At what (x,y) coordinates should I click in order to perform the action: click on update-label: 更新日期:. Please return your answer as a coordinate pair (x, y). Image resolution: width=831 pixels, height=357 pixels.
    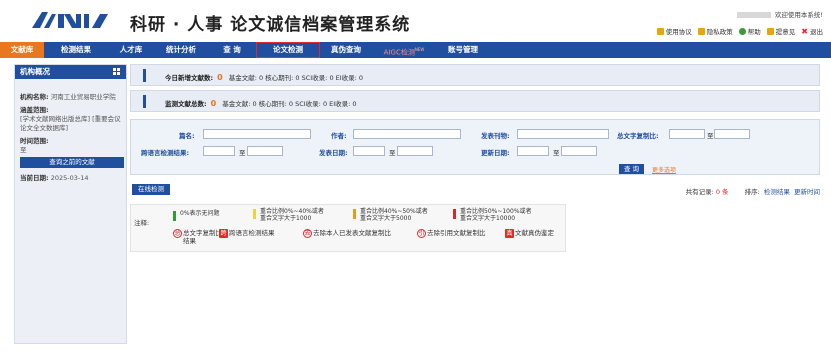
    Looking at the image, I should click on (495, 153).